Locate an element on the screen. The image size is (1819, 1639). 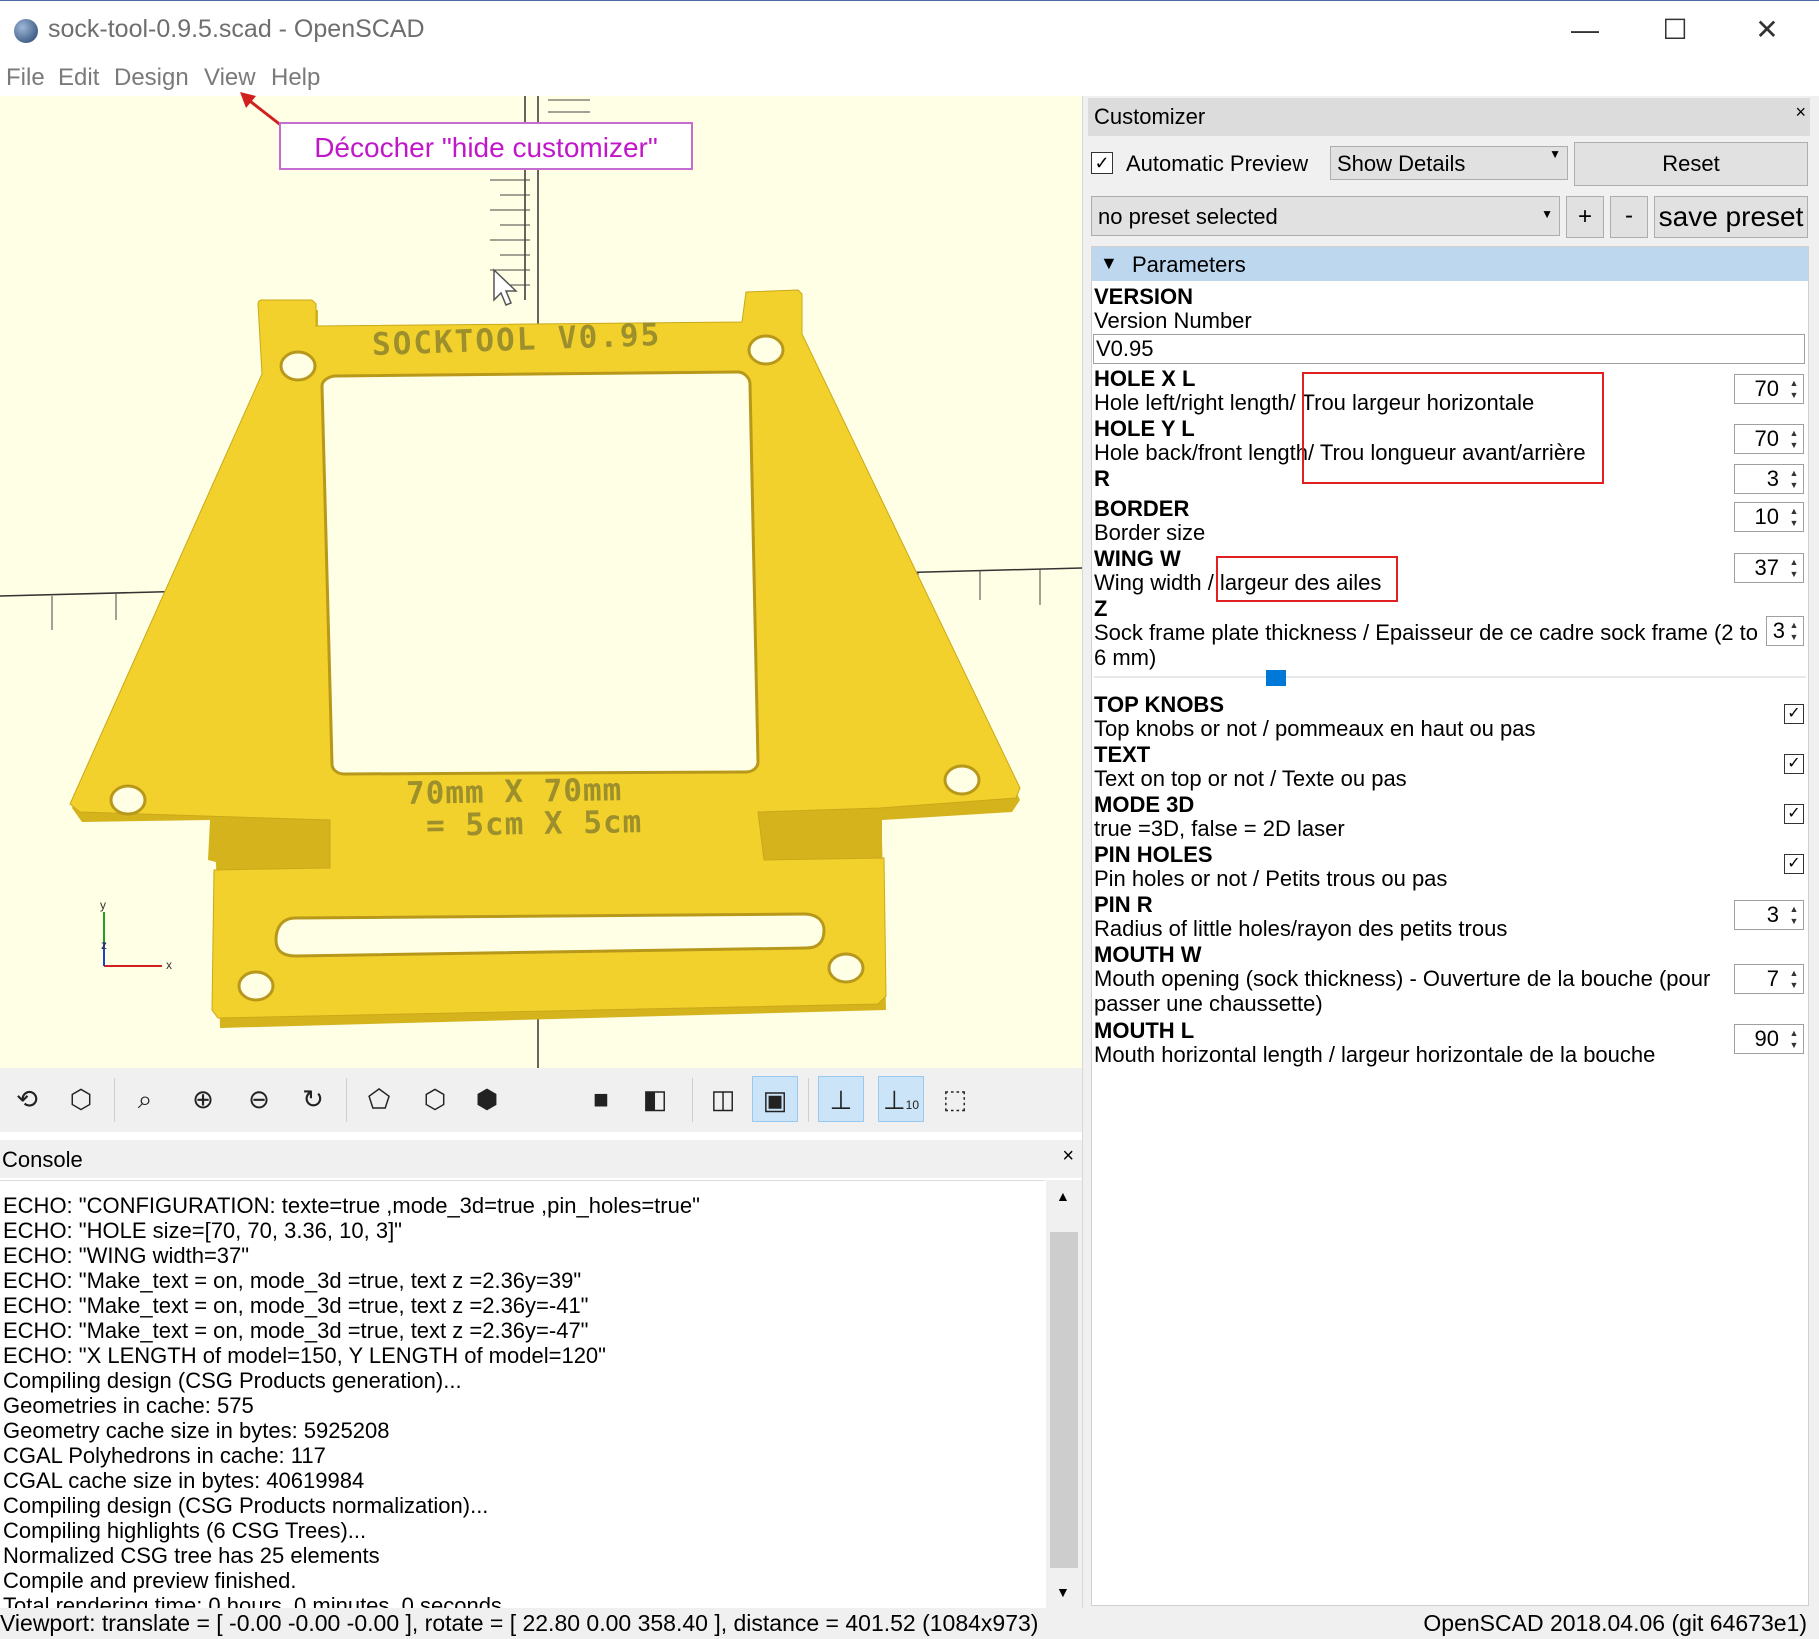
reset-view-icon: ↻ is located at coordinates (313, 1099).